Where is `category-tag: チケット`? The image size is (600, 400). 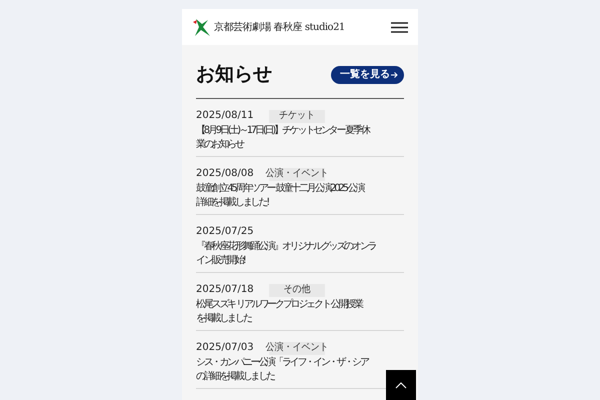
category-tag: チケット is located at coordinates (296, 116).